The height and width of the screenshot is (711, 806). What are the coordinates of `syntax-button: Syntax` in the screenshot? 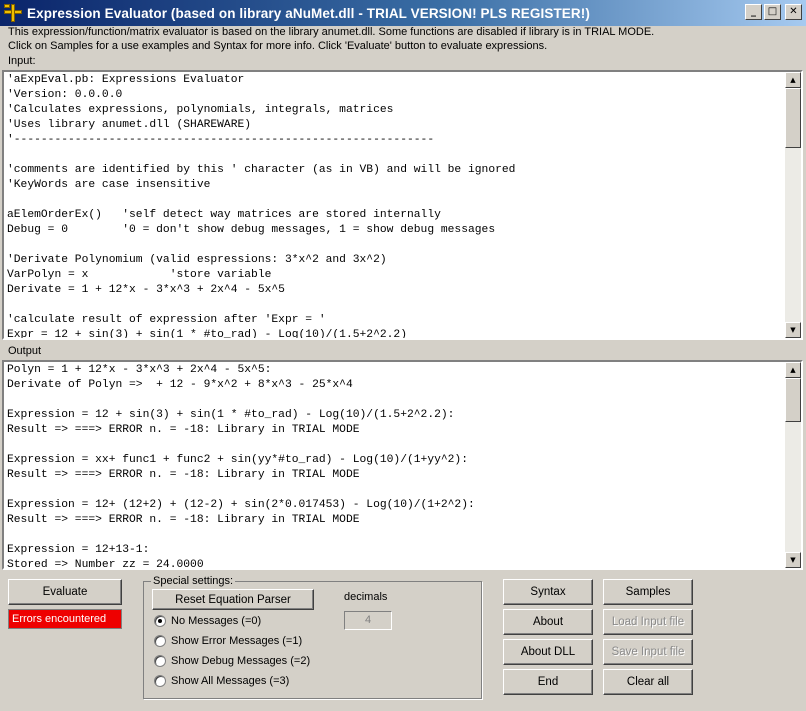 It's located at (548, 592).